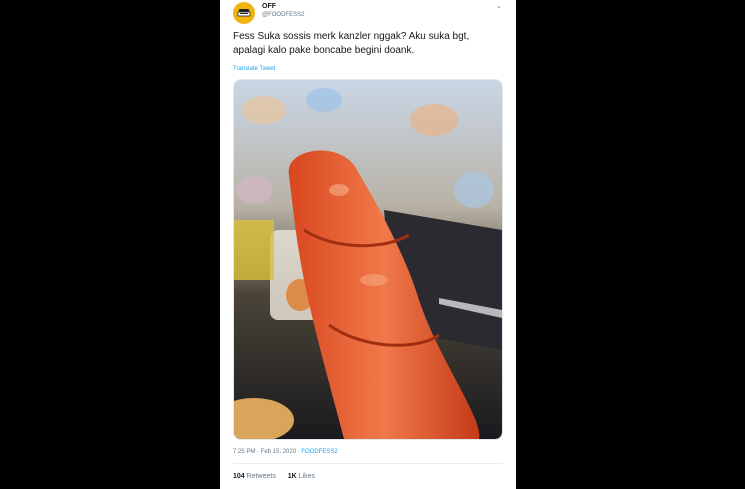 This screenshot has height=489, width=745. Describe the element at coordinates (239, 476) in the screenshot. I see `retweets-count: 104` at that location.